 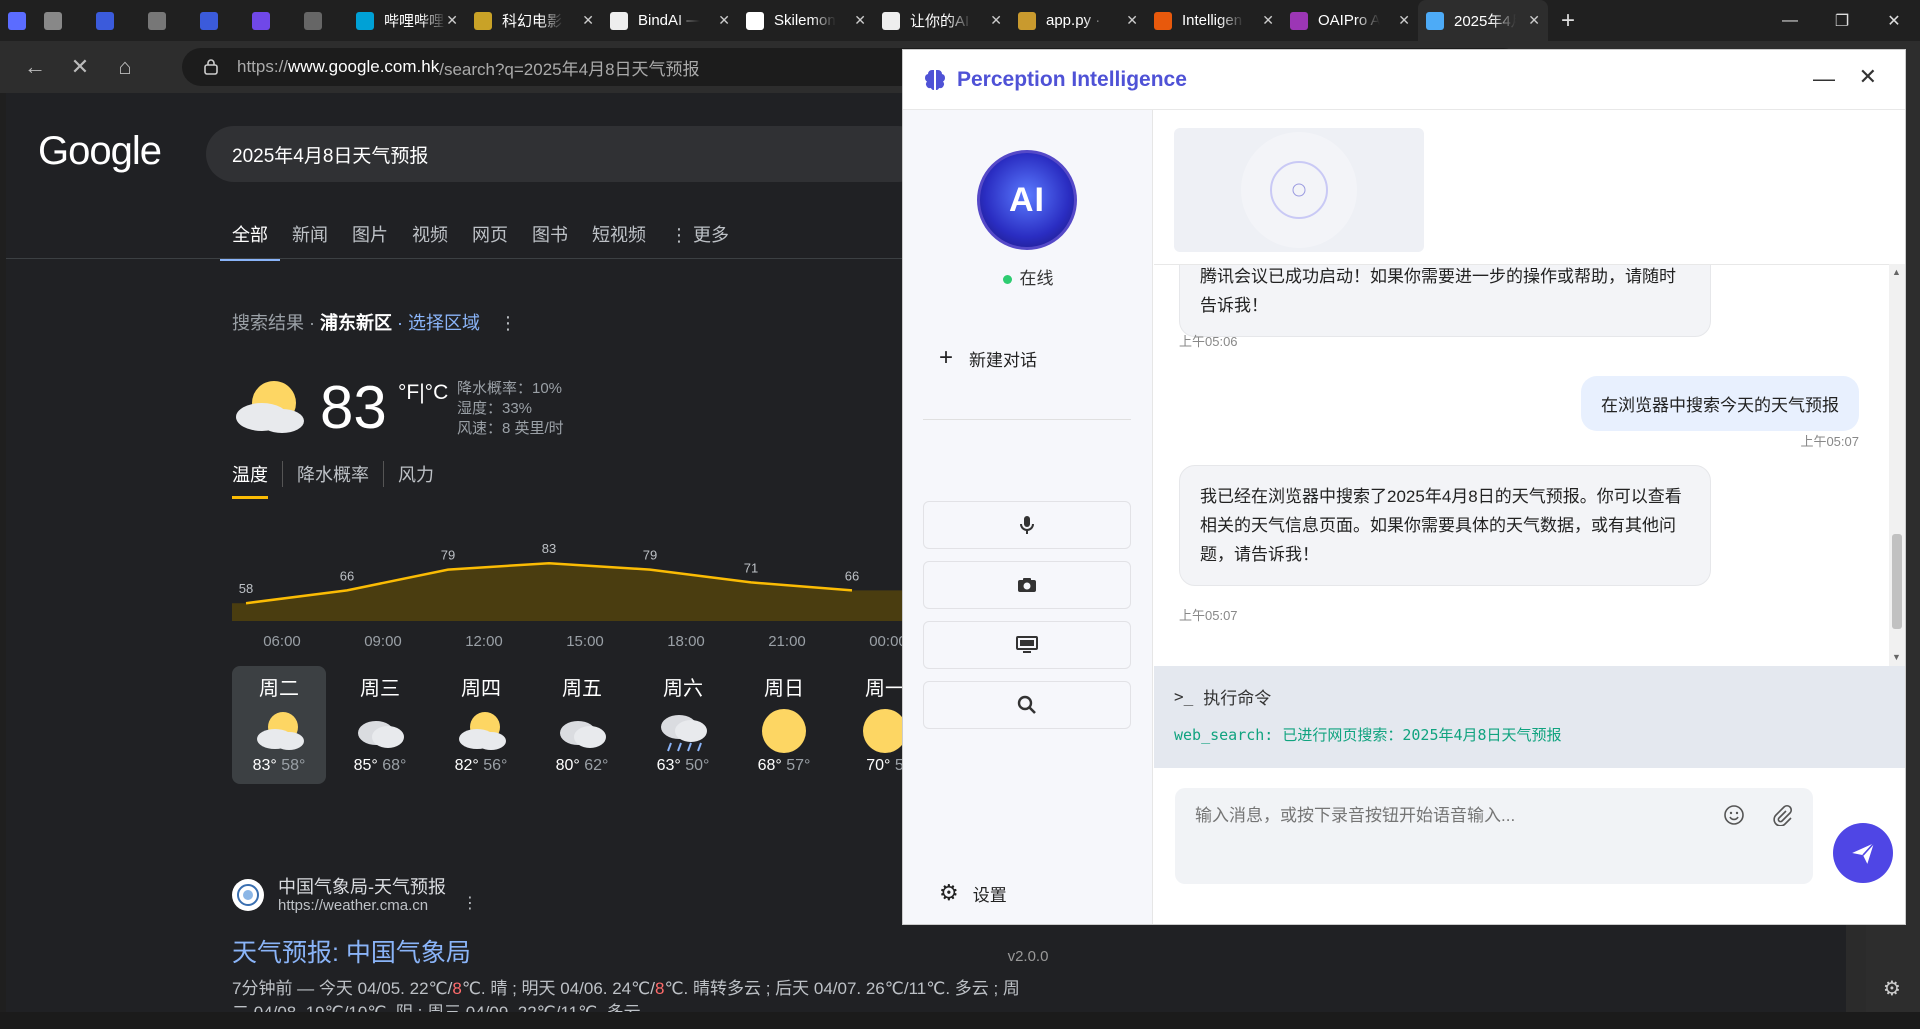 I want to click on current-weather-icon, so click(x=272, y=413).